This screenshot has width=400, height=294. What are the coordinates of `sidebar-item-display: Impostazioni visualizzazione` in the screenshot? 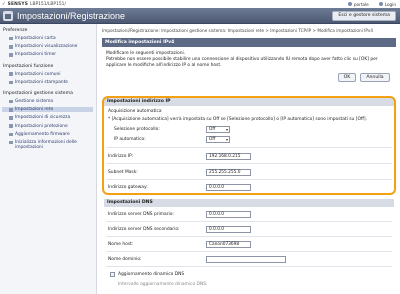 It's located at (48, 46).